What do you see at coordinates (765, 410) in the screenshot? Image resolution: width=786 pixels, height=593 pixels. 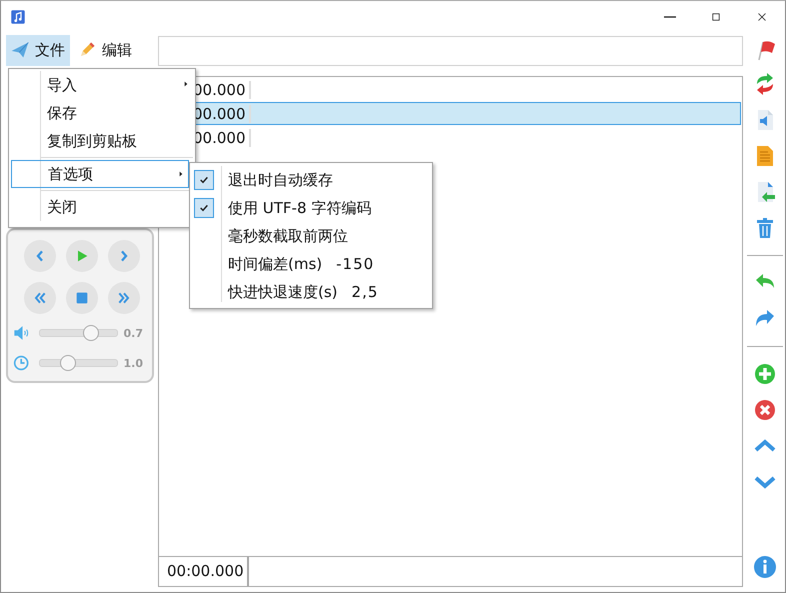 I see `remove-icon` at bounding box center [765, 410].